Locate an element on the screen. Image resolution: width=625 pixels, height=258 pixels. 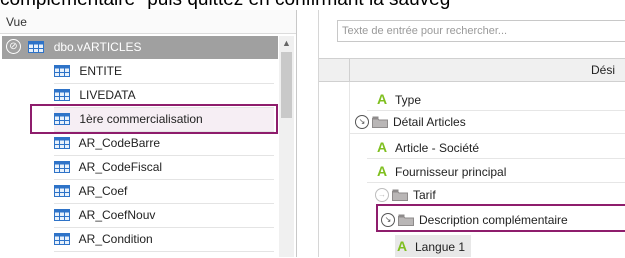
tree-item-label: AR_Condition is located at coordinates (115, 239).